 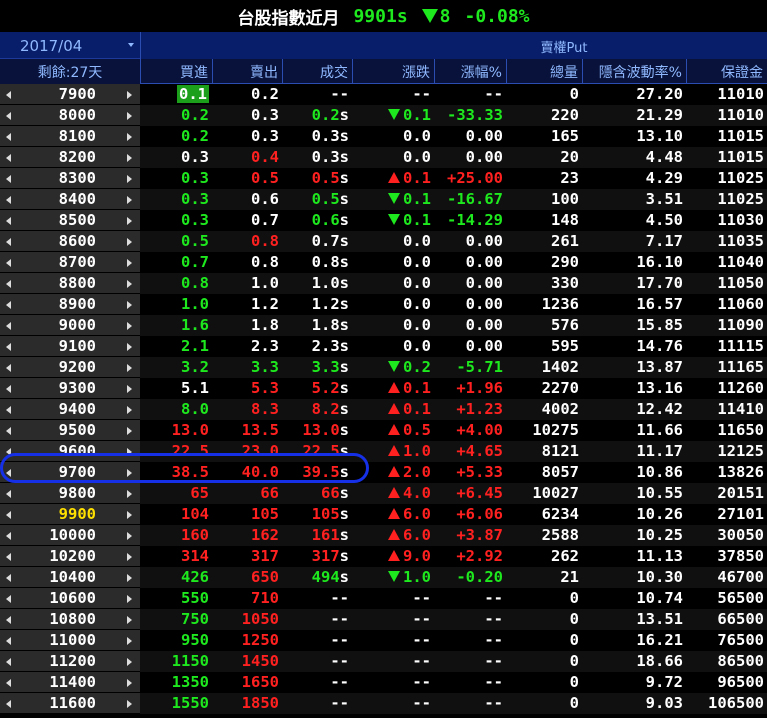 I want to click on ask-cell: 40.0, so click(x=247, y=472).